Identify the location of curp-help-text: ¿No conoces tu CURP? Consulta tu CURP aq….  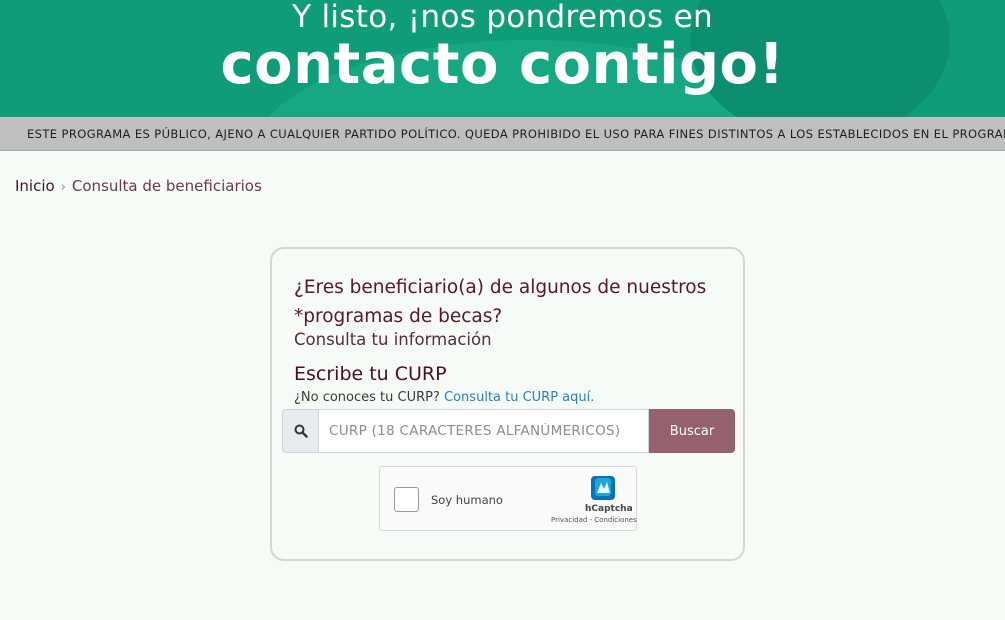
(444, 397).